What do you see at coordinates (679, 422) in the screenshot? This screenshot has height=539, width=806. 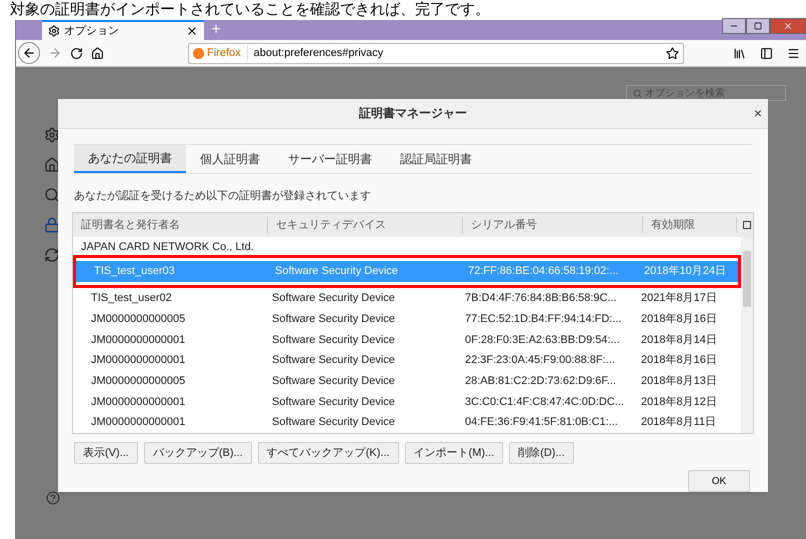 I see `table-cell-text: 2018年8月11日` at bounding box center [679, 422].